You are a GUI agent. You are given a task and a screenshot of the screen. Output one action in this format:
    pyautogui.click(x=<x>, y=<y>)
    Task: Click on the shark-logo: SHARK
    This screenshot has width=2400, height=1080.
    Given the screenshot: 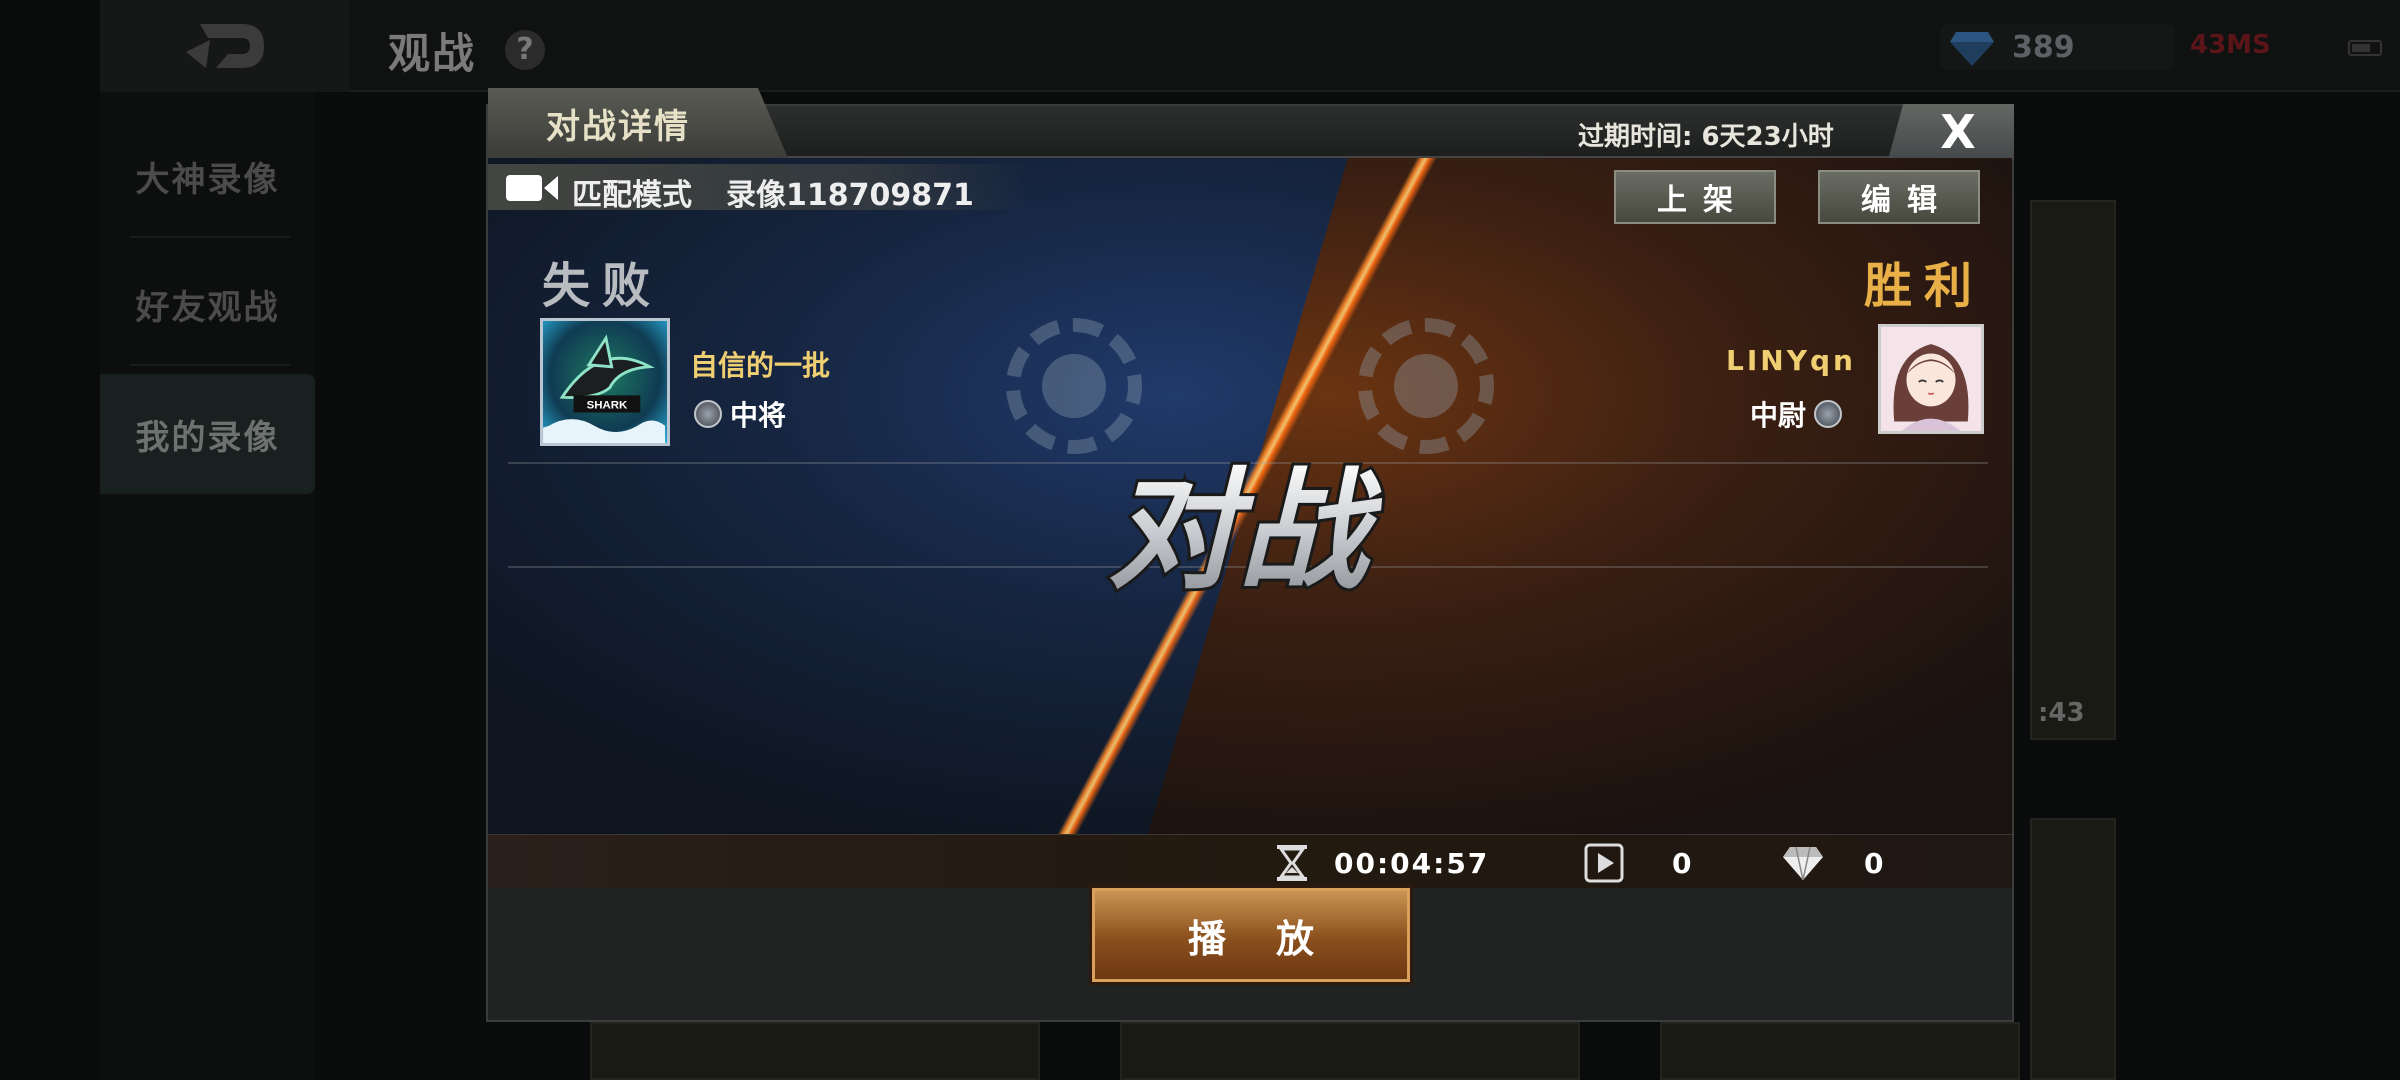 What is the action you would take?
    pyautogui.click(x=604, y=388)
    